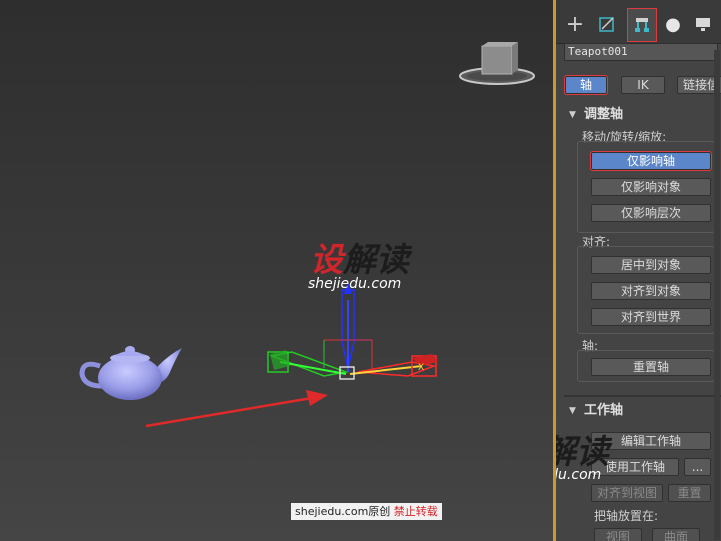  Describe the element at coordinates (651, 367) in the screenshot. I see `reset-pivot-button: 重置轴` at that location.